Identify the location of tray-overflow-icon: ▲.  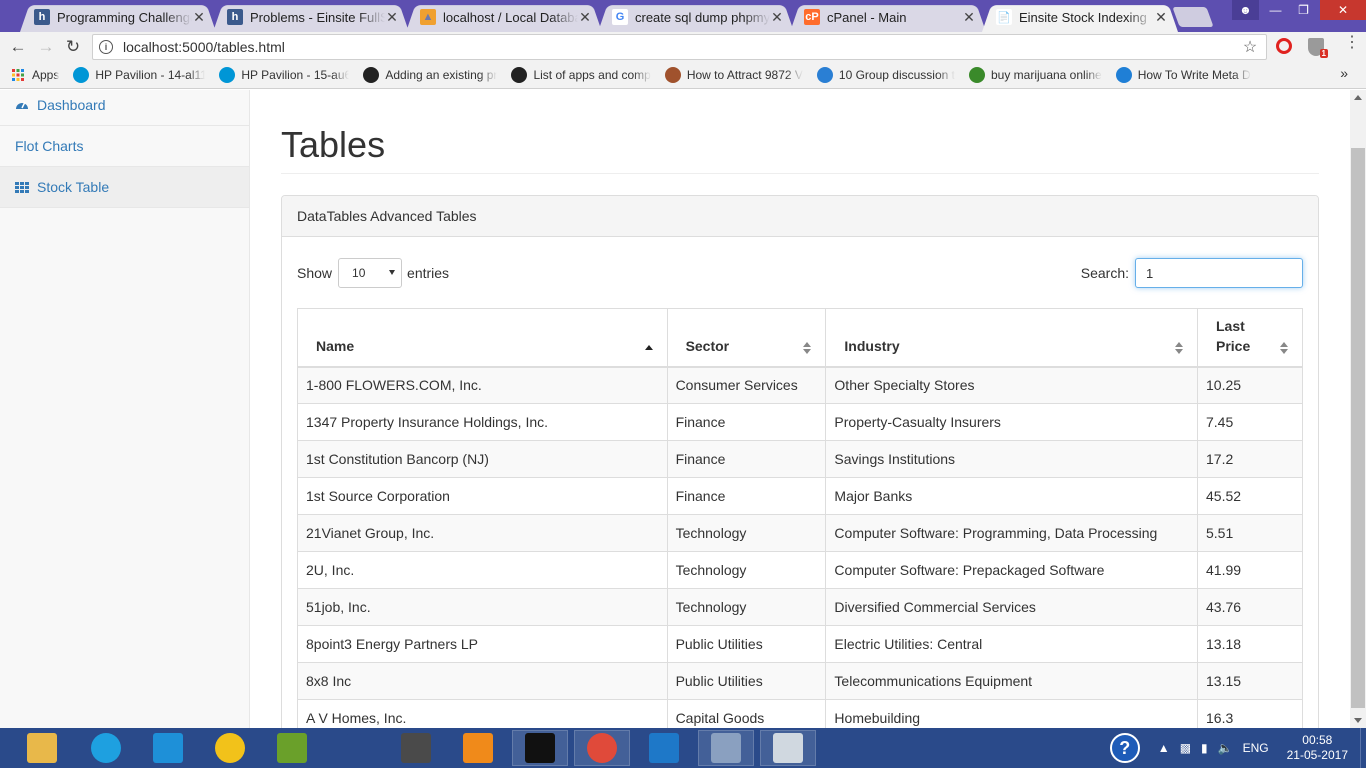
(1164, 748).